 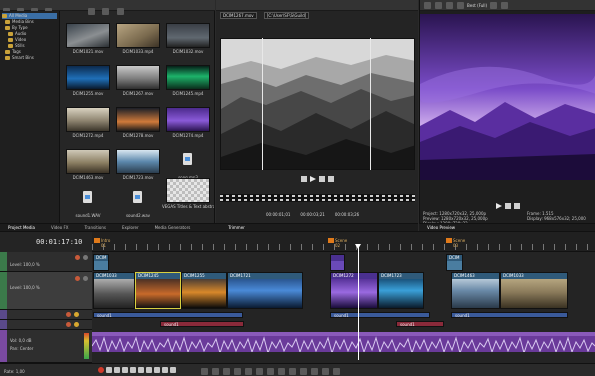 What do you see at coordinates (262, 104) in the screenshot?
I see `trimmer-in-marker` at bounding box center [262, 104].